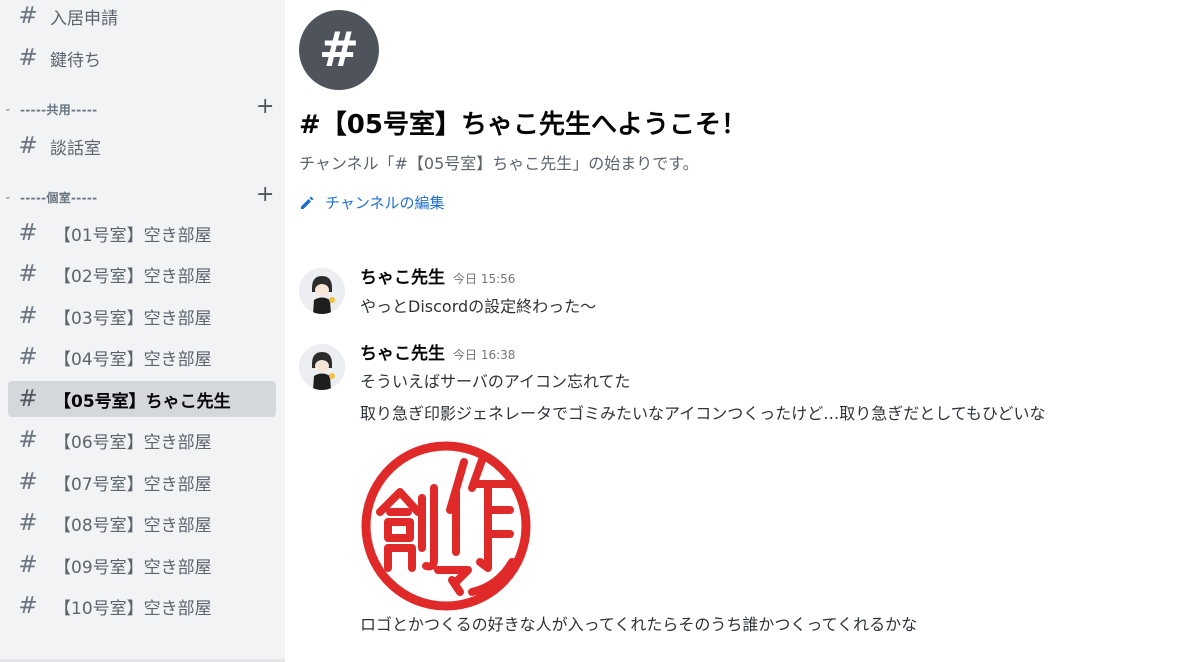 This screenshot has width=1200, height=662. I want to click on pencil-icon, so click(307, 202).